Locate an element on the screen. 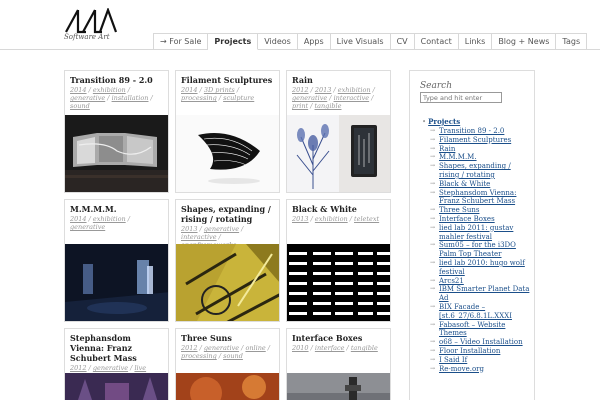 The width and height of the screenshot is (600, 400). category-projects-link: Projects is located at coordinates (444, 121).